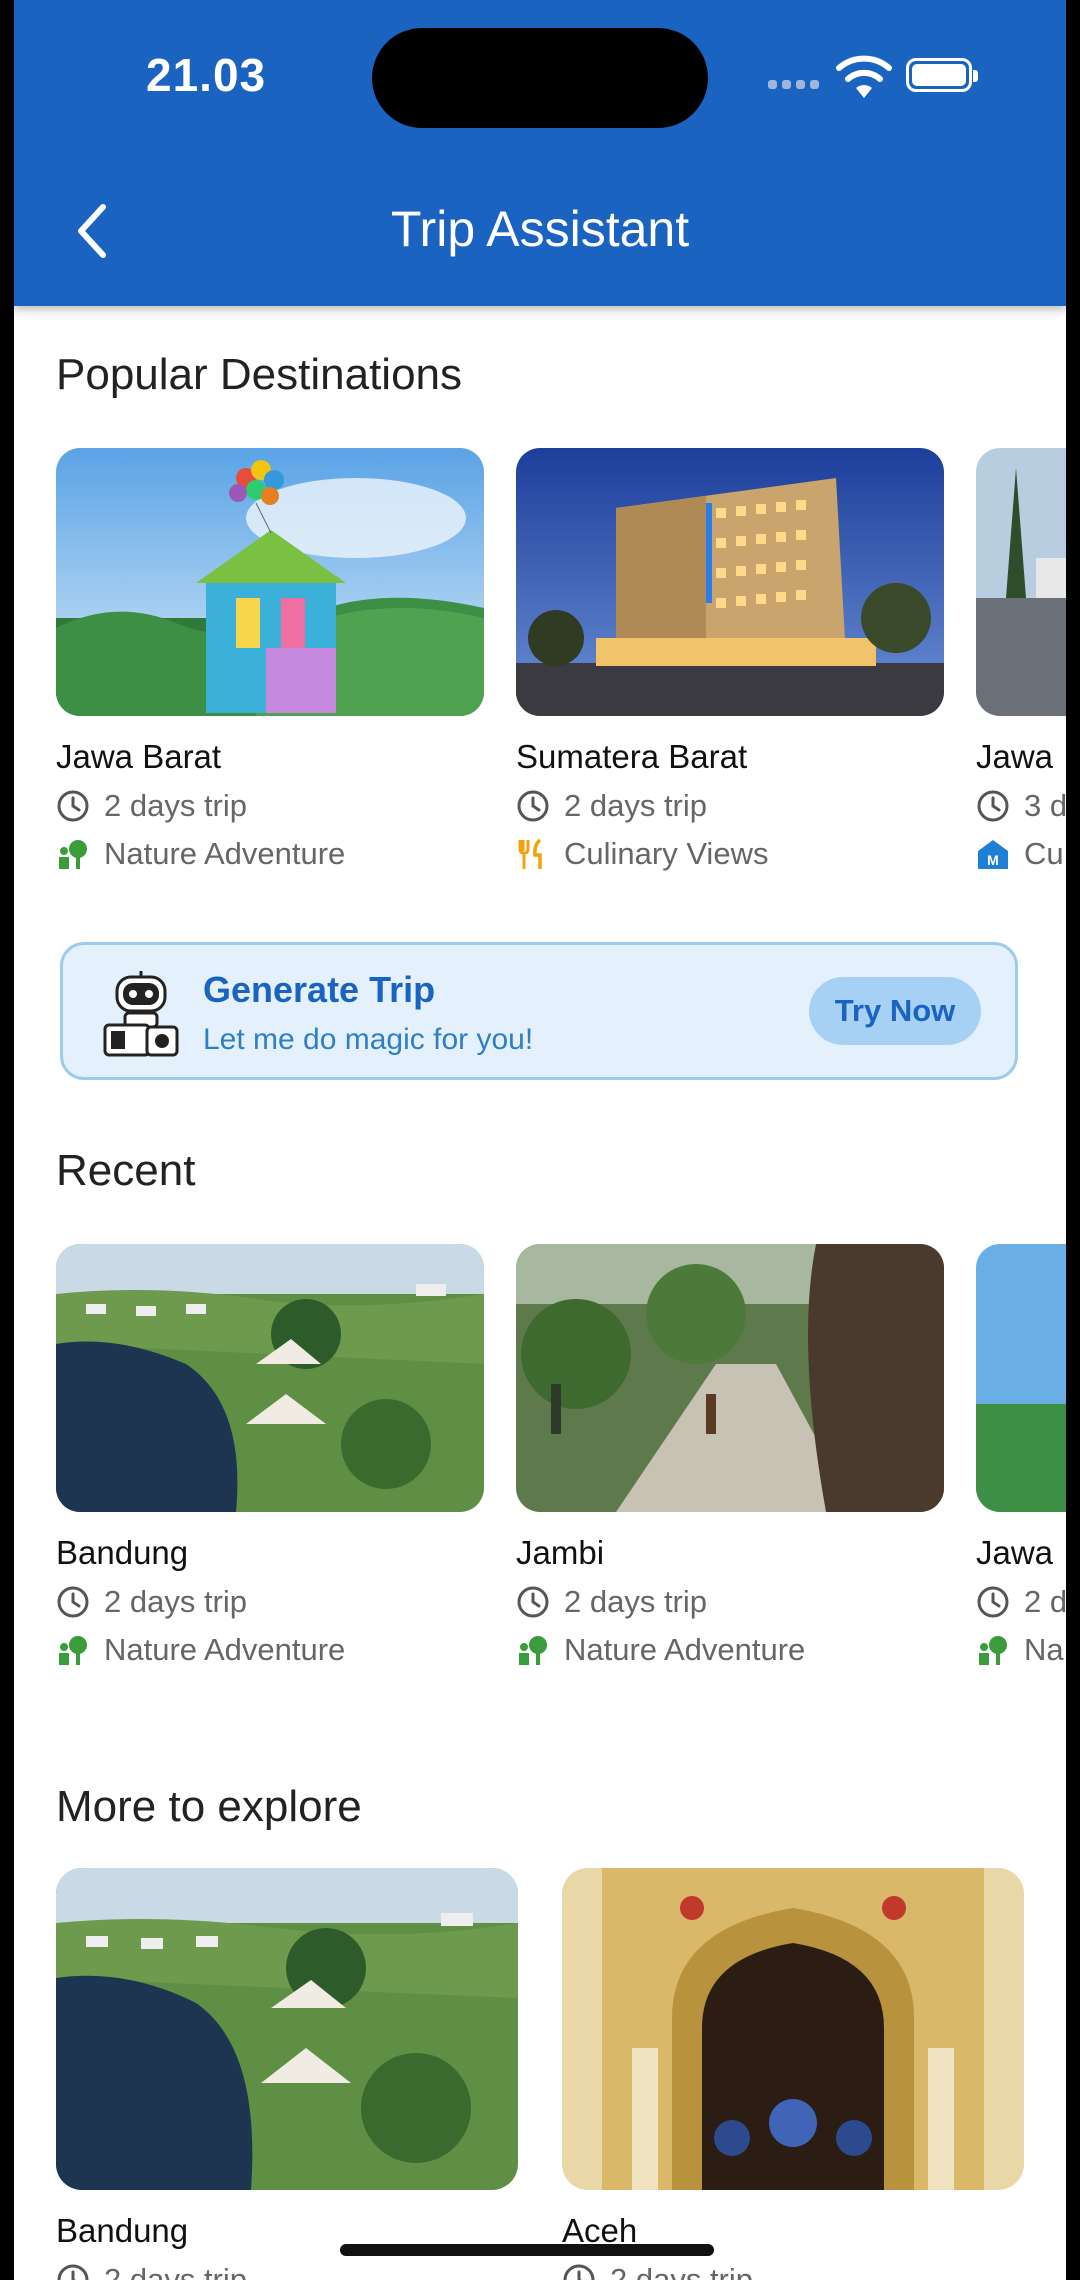  I want to click on destination-name: Jawa Barat, so click(139, 756).